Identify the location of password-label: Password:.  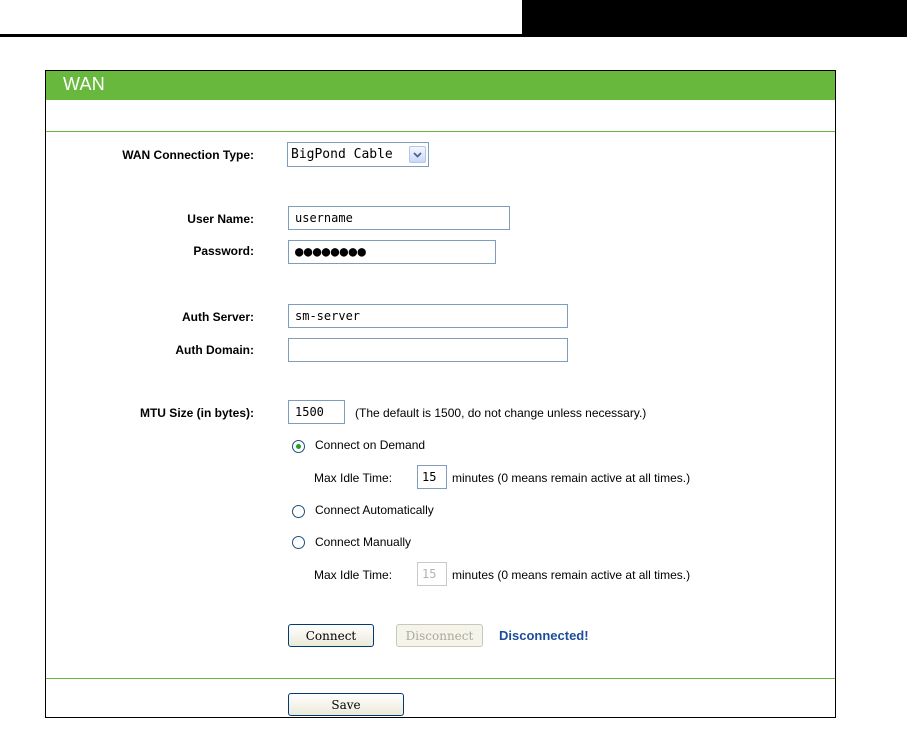
(223, 251).